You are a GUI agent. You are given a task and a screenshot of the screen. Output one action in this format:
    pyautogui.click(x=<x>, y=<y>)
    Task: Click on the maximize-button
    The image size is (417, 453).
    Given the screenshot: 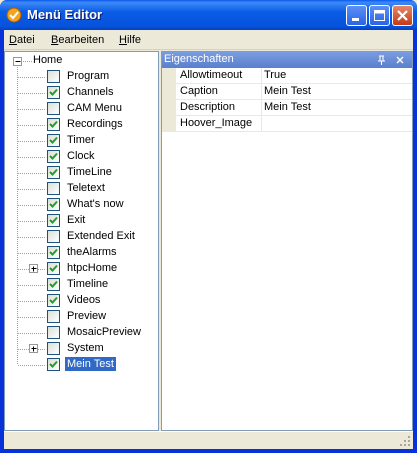 What is the action you would take?
    pyautogui.click(x=379, y=15)
    